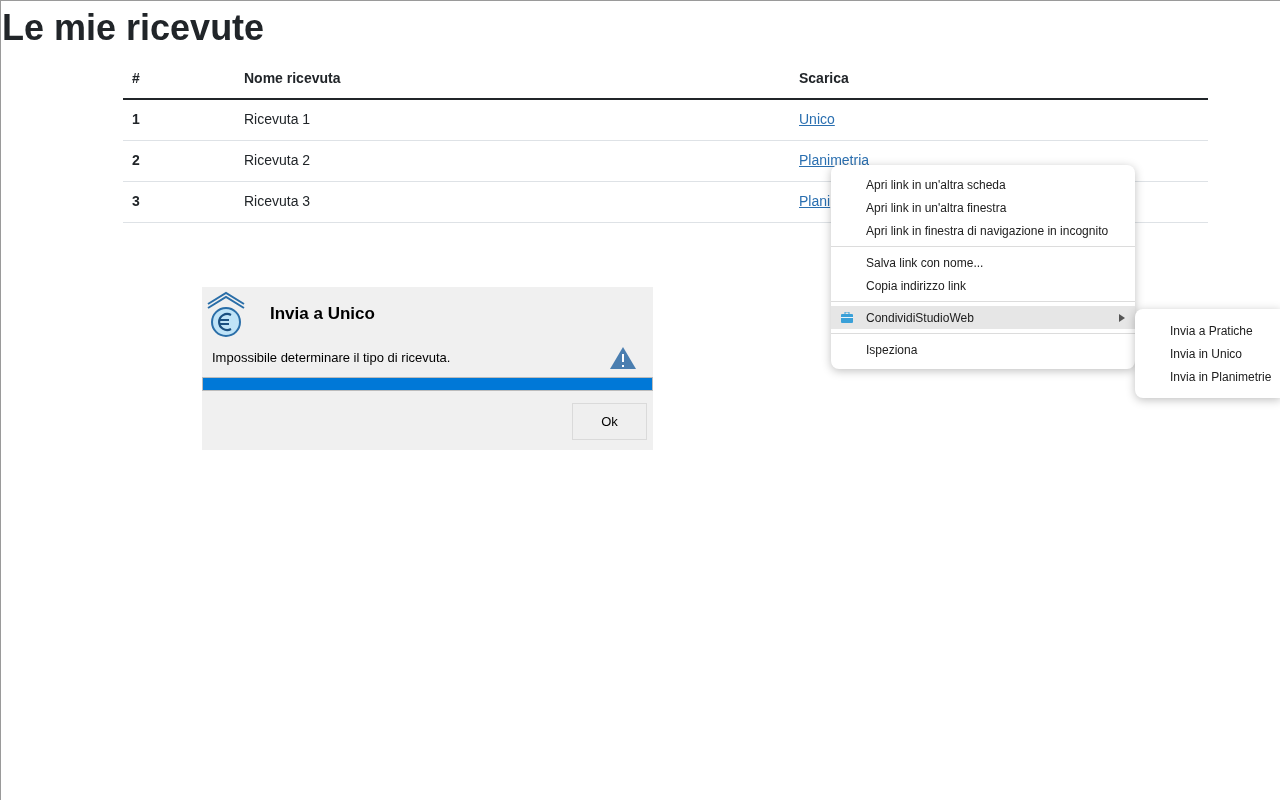  I want to click on menu-item: Apri link in un'altra finestra, so click(983, 207).